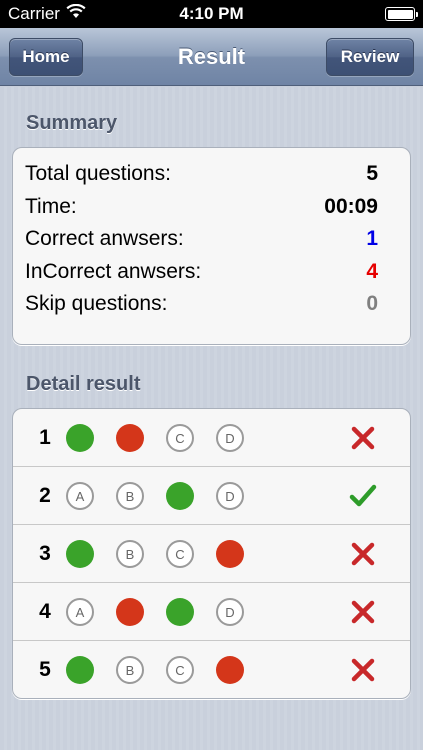 The height and width of the screenshot is (750, 423). I want to click on detail-header: Detail result, so click(83, 384).